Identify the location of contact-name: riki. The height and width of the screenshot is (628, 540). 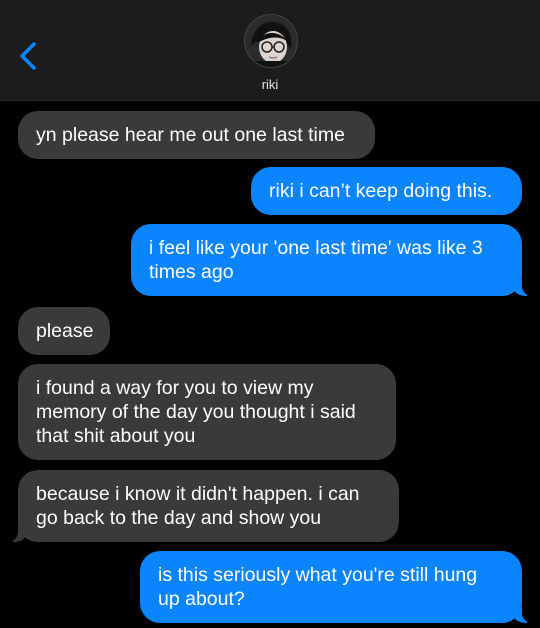
(270, 84).